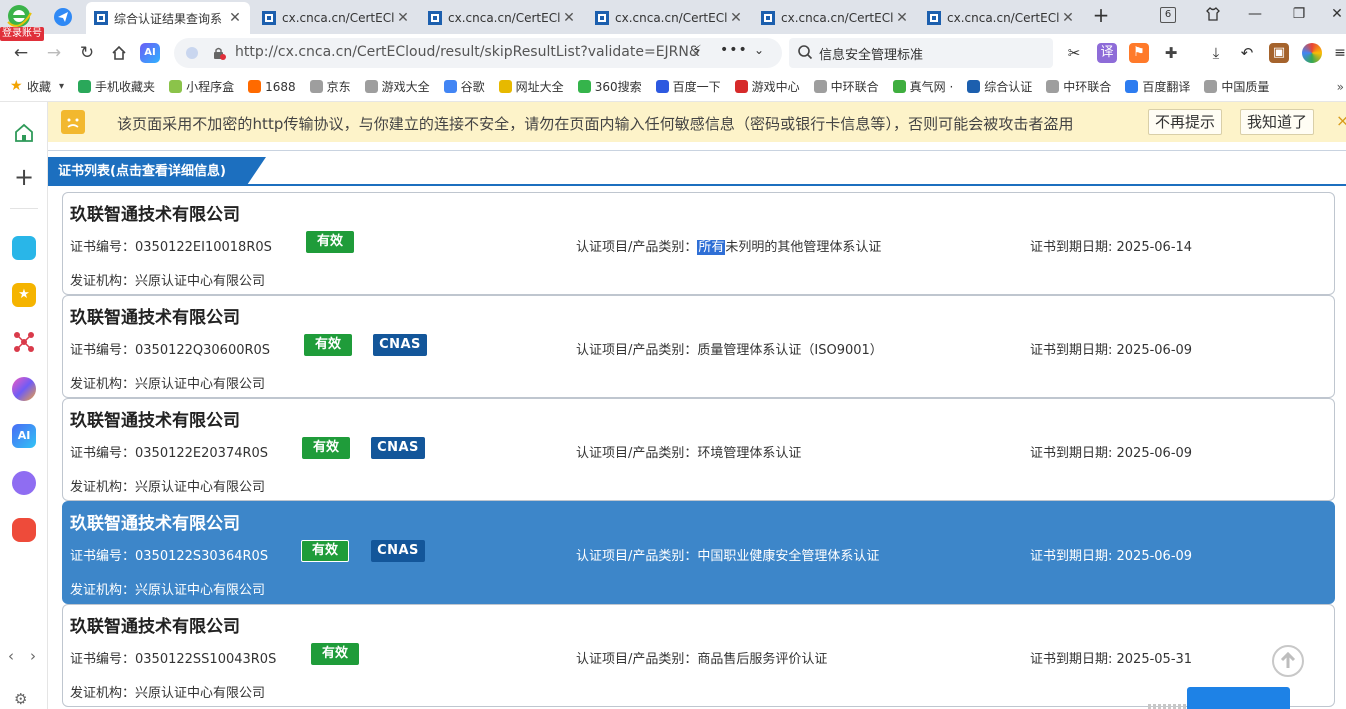 The height and width of the screenshot is (709, 1346). I want to click on search-box, so click(921, 53).